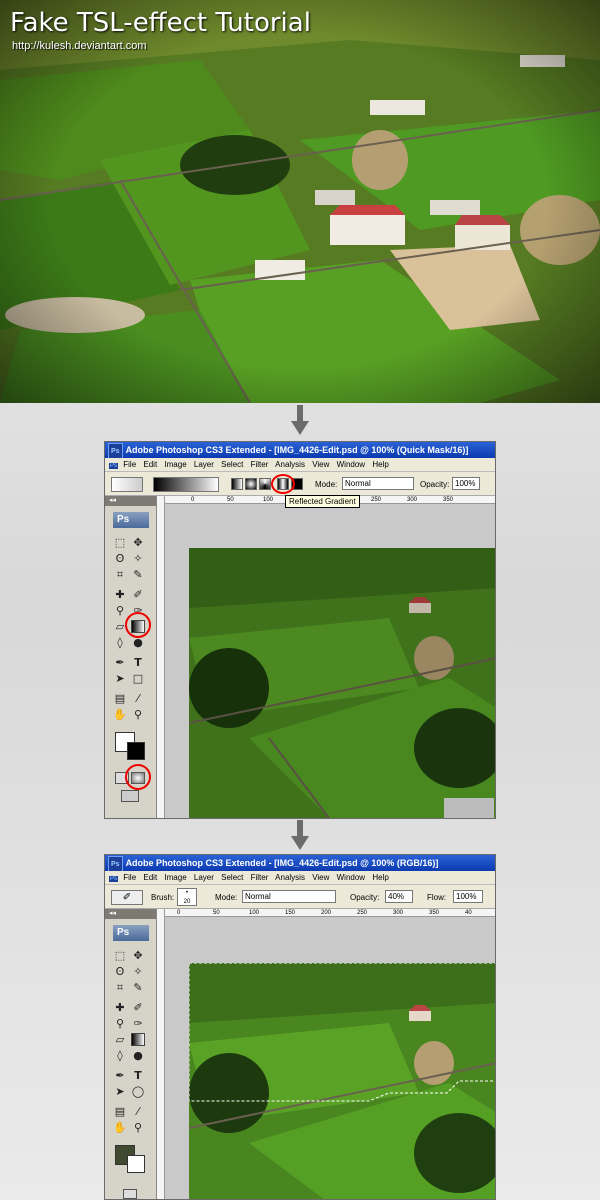  What do you see at coordinates (138, 1055) in the screenshot?
I see `dodge-tool-icon: ●` at bounding box center [138, 1055].